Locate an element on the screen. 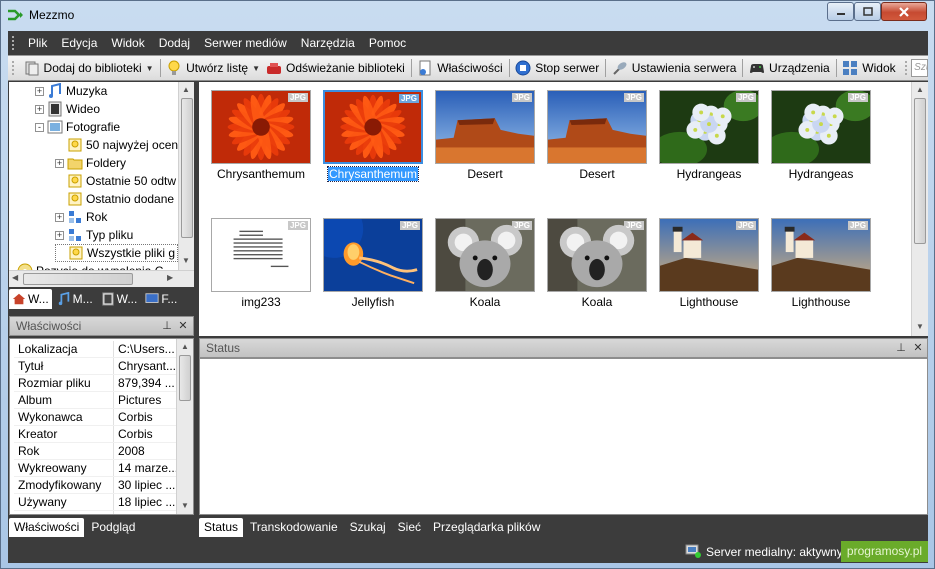  thumbnail-item: JPG img233 is located at coordinates (261, 275).